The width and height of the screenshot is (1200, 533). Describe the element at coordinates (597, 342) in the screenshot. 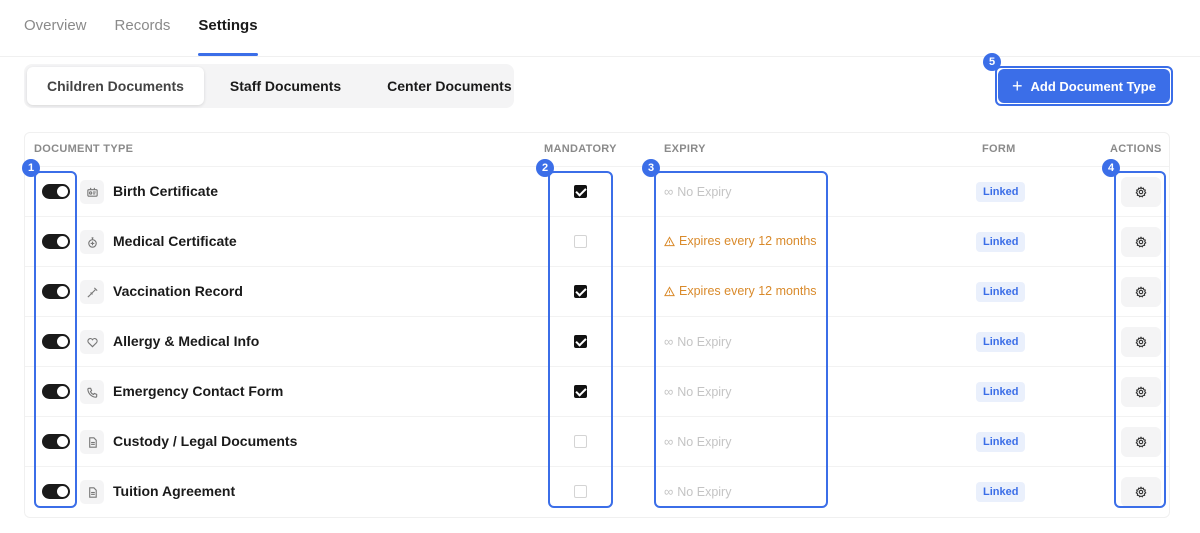

I see `table-row: Allergy & Medical Info ∞ No Expiry Linked` at that location.